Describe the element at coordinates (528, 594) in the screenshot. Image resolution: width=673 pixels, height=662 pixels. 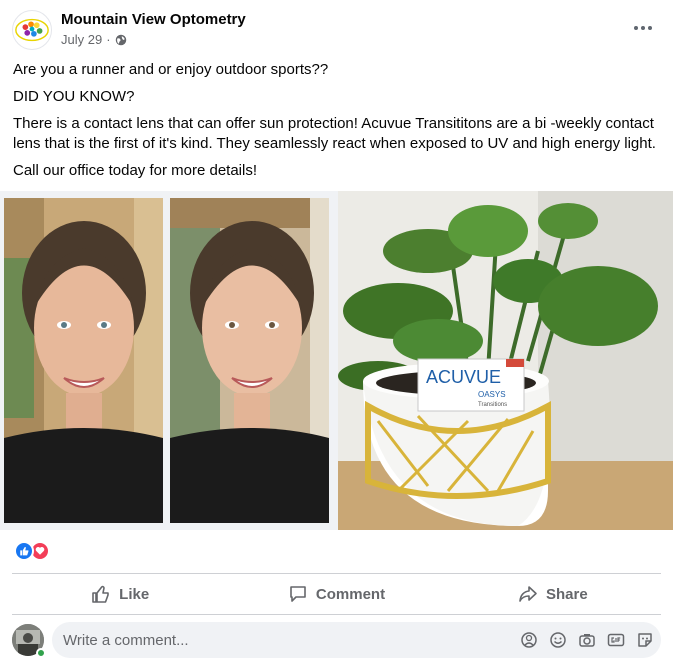
I see `share-arrow-icon` at that location.